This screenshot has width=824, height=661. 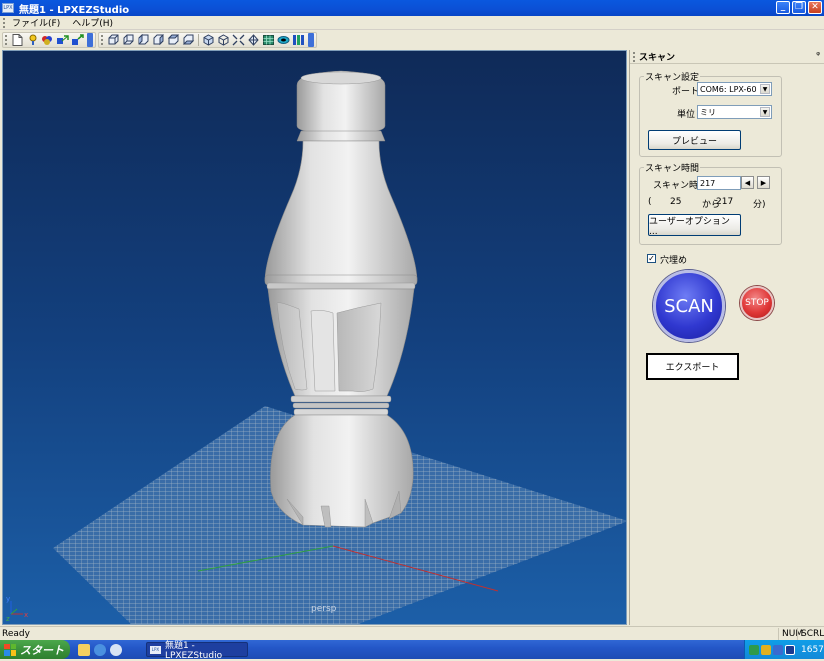 What do you see at coordinates (92, 22) in the screenshot?
I see `menu-help: ヘルプ(H)` at bounding box center [92, 22].